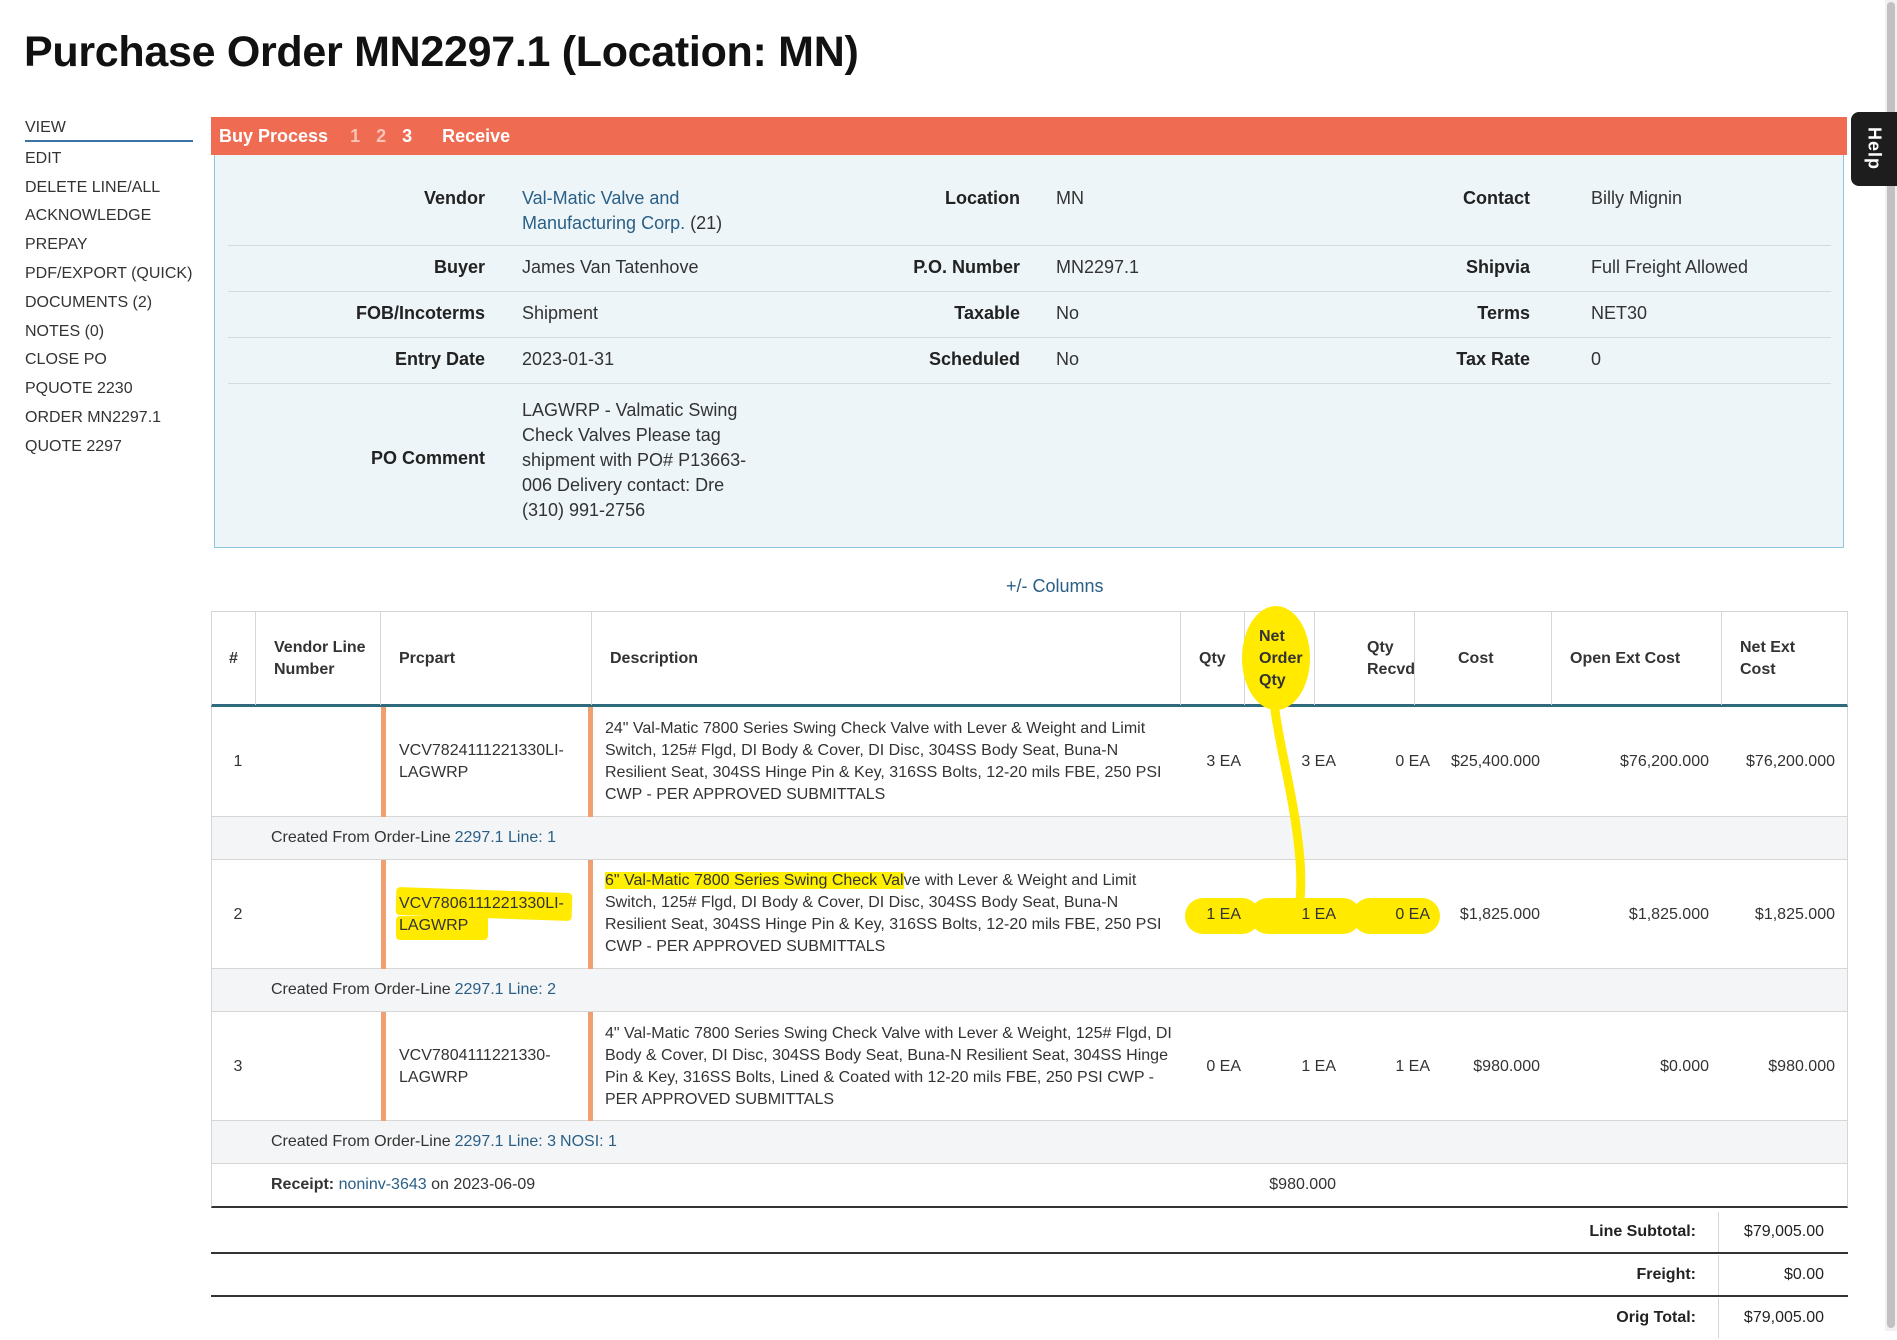 This screenshot has width=1897, height=1340. Describe the element at coordinates (1506, 1066) in the screenshot. I see `cost-value: $980.000` at that location.